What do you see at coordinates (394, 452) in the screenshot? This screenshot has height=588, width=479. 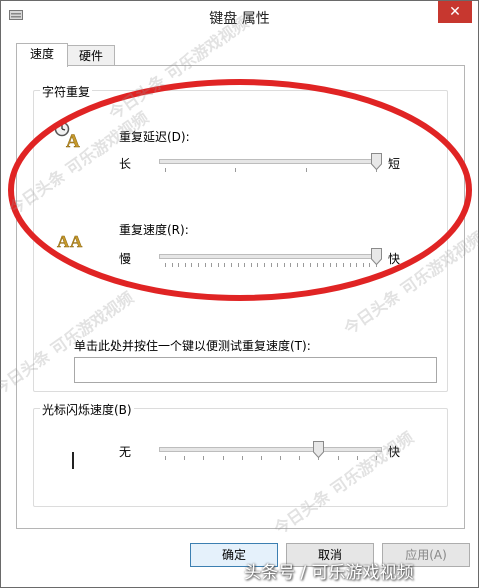 I see `cursor-blink-max-label: 快` at bounding box center [394, 452].